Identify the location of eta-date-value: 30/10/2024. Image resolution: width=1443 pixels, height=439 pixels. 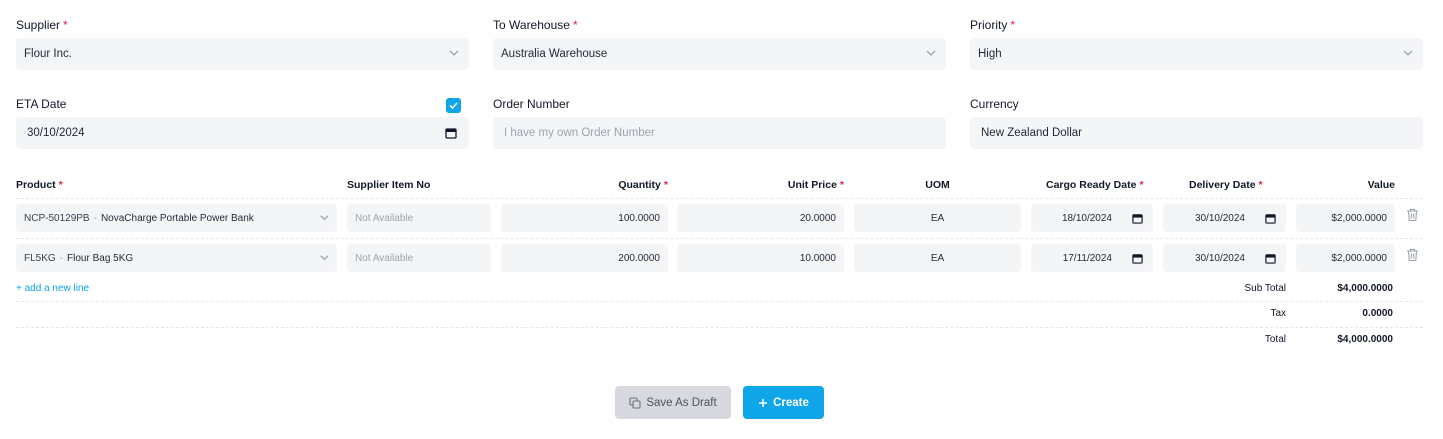
(56, 133).